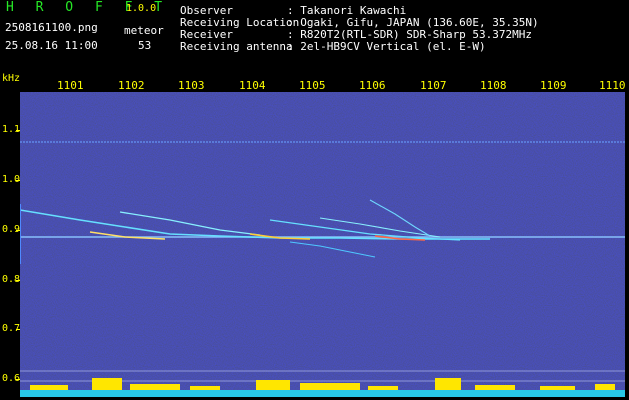  What do you see at coordinates (493, 85) in the screenshot?
I see `time-label: 1108` at bounding box center [493, 85].